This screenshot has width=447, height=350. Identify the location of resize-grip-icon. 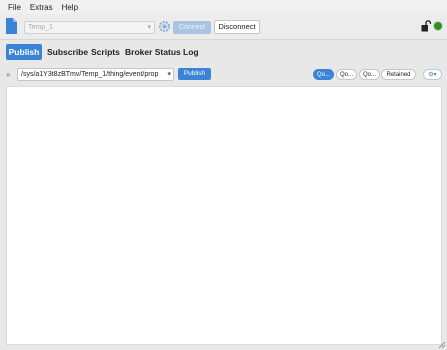
(442, 345).